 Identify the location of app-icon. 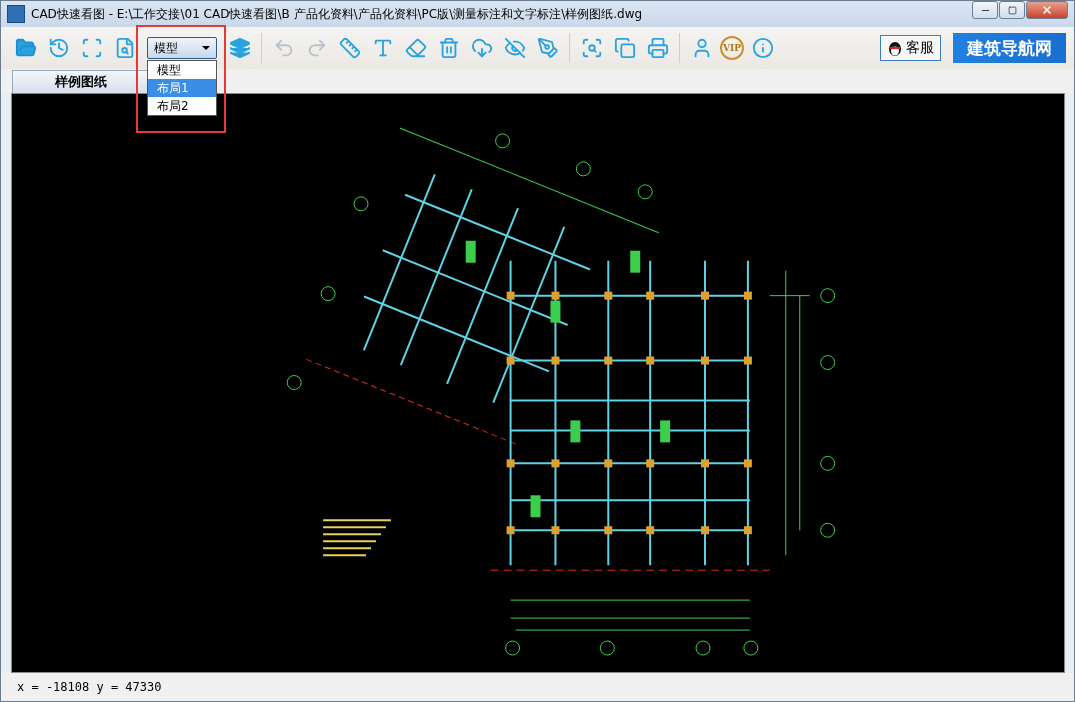
(16, 14).